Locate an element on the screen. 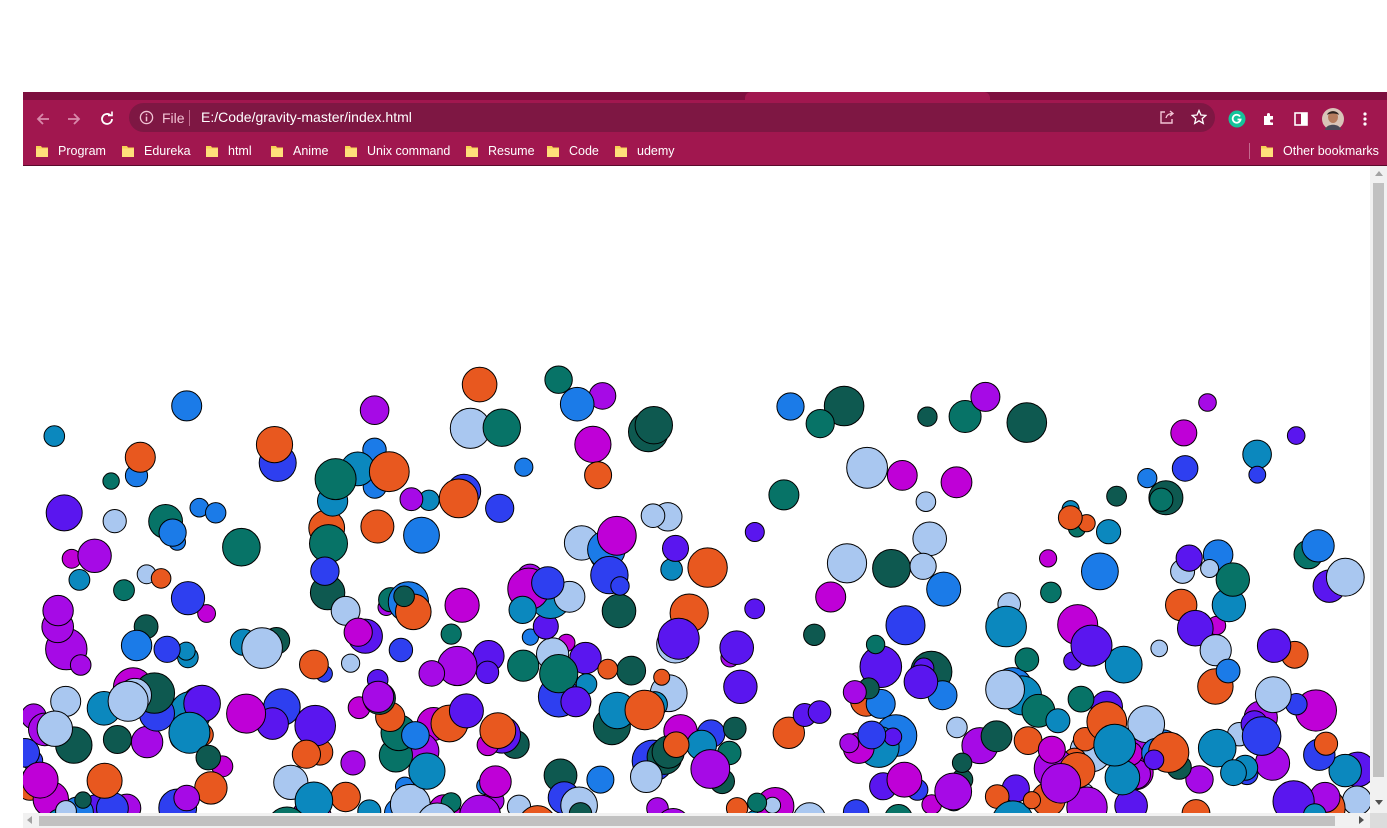  side-panel-button is located at coordinates (1301, 119).